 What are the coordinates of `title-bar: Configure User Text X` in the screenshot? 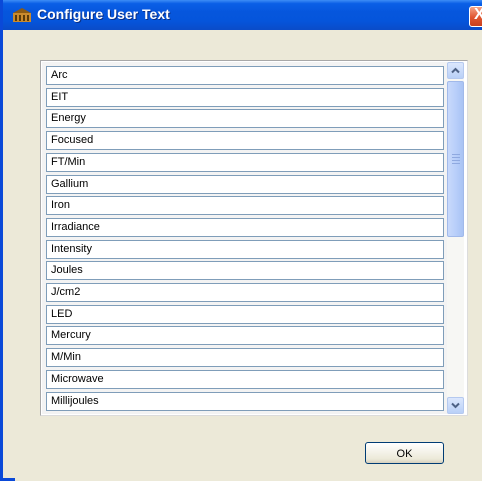 It's located at (242, 15).